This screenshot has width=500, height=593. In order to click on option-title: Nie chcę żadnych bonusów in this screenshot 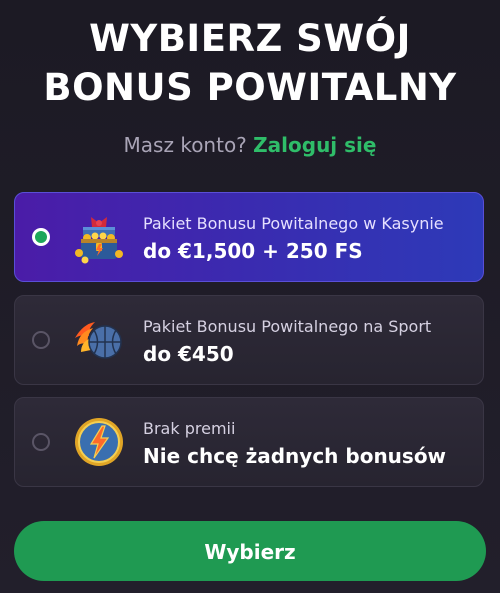, I will do `click(295, 456)`.